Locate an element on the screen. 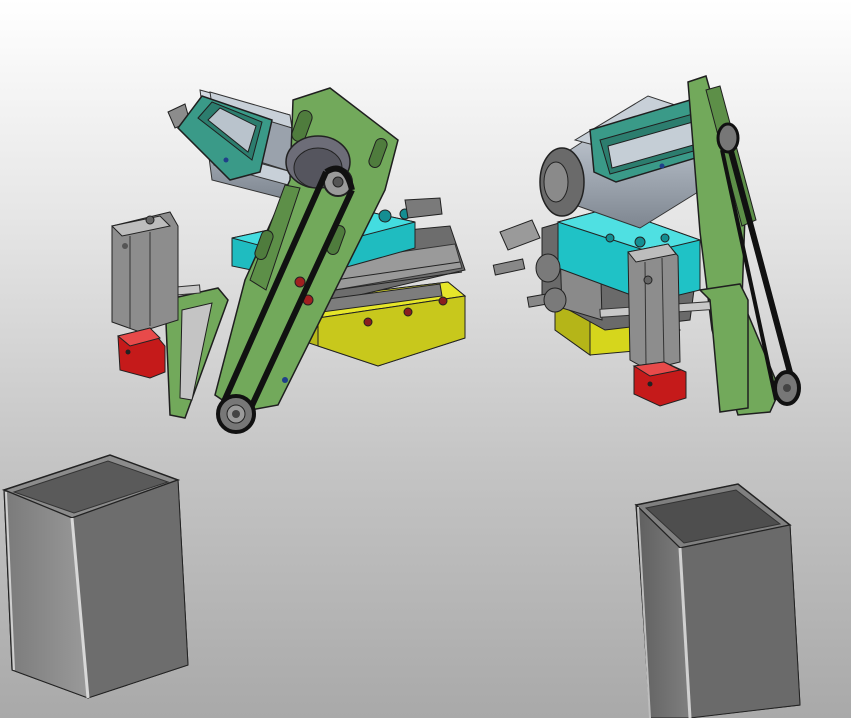 The image size is (851, 718). left-gripper-jaw is located at coordinates (141, 353).